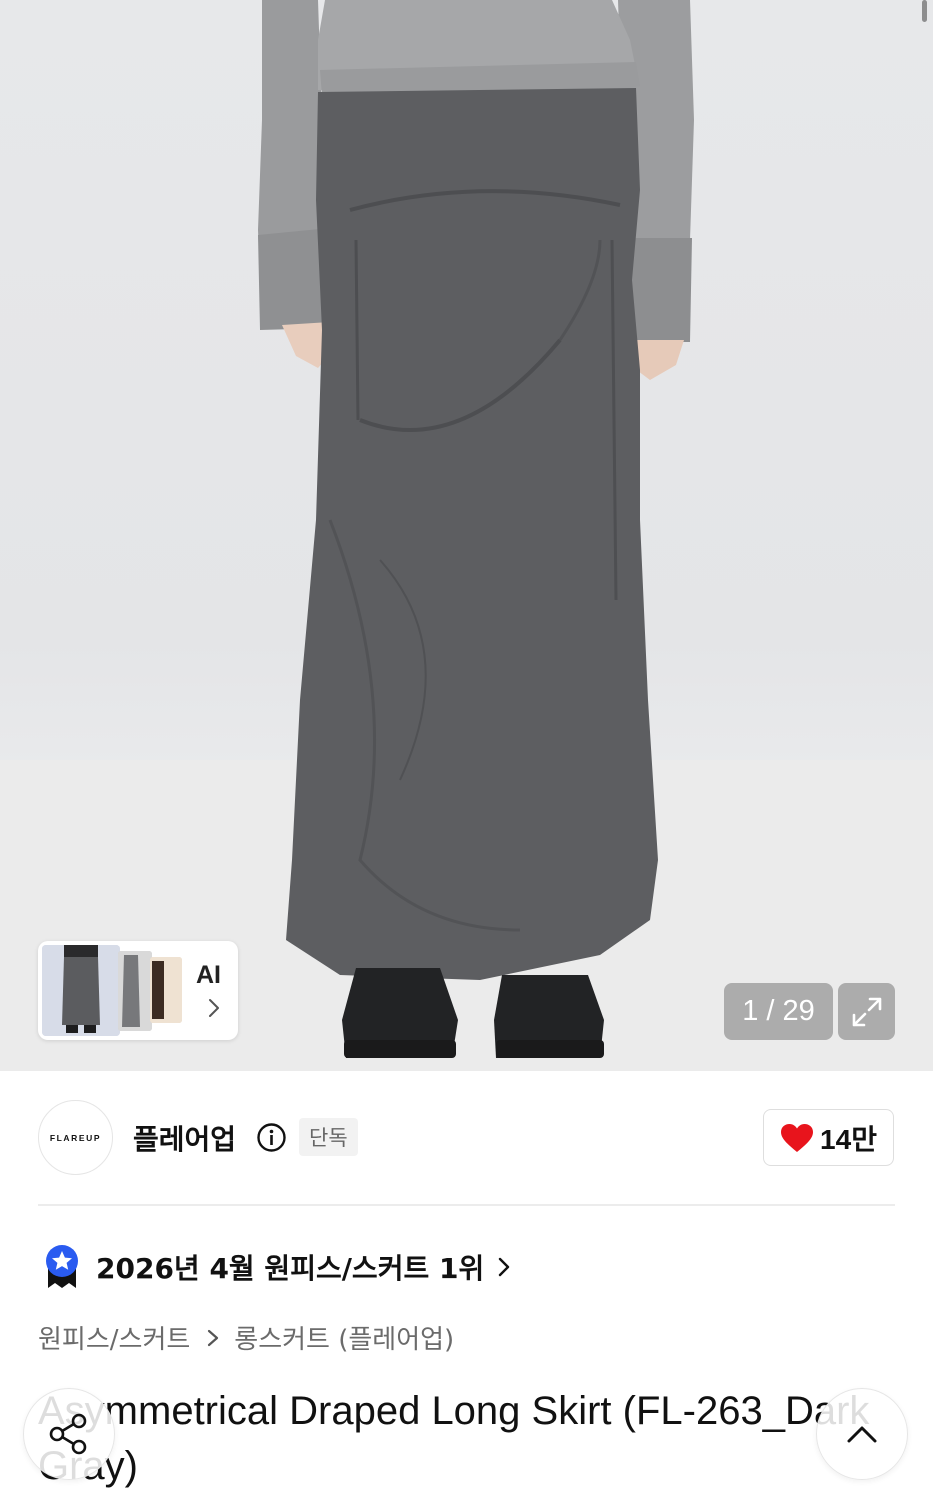 The height and width of the screenshot is (1500, 933). Describe the element at coordinates (208, 975) in the screenshot. I see `ai-label: AI` at that location.